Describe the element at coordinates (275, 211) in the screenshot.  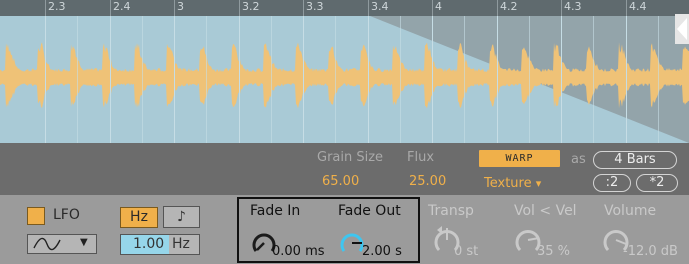
I see `fade-in-label: Fade In` at that location.